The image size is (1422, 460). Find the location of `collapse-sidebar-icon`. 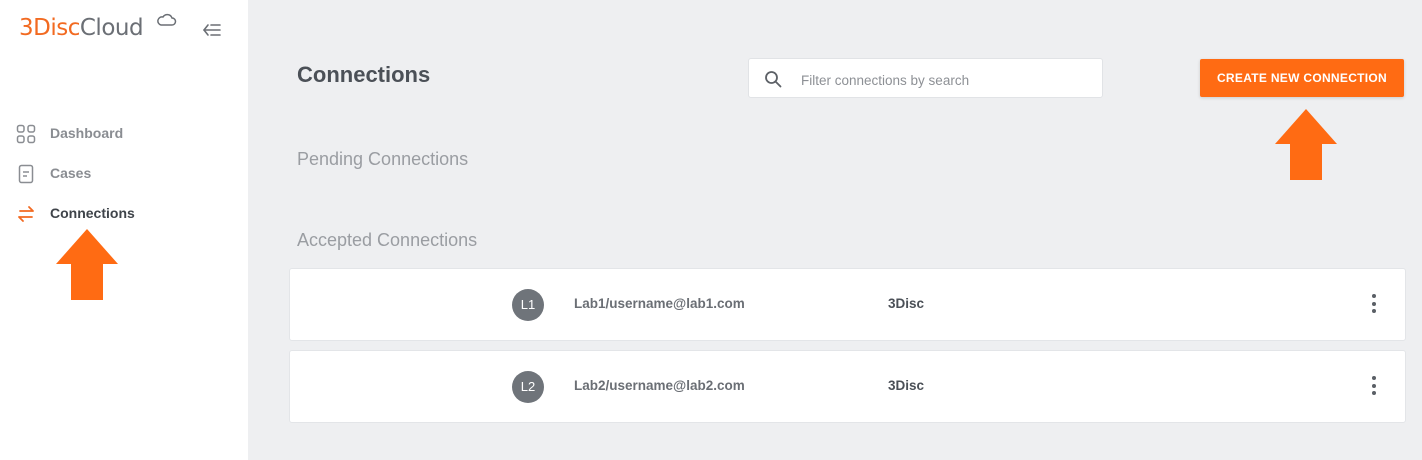

collapse-sidebar-icon is located at coordinates (212, 30).